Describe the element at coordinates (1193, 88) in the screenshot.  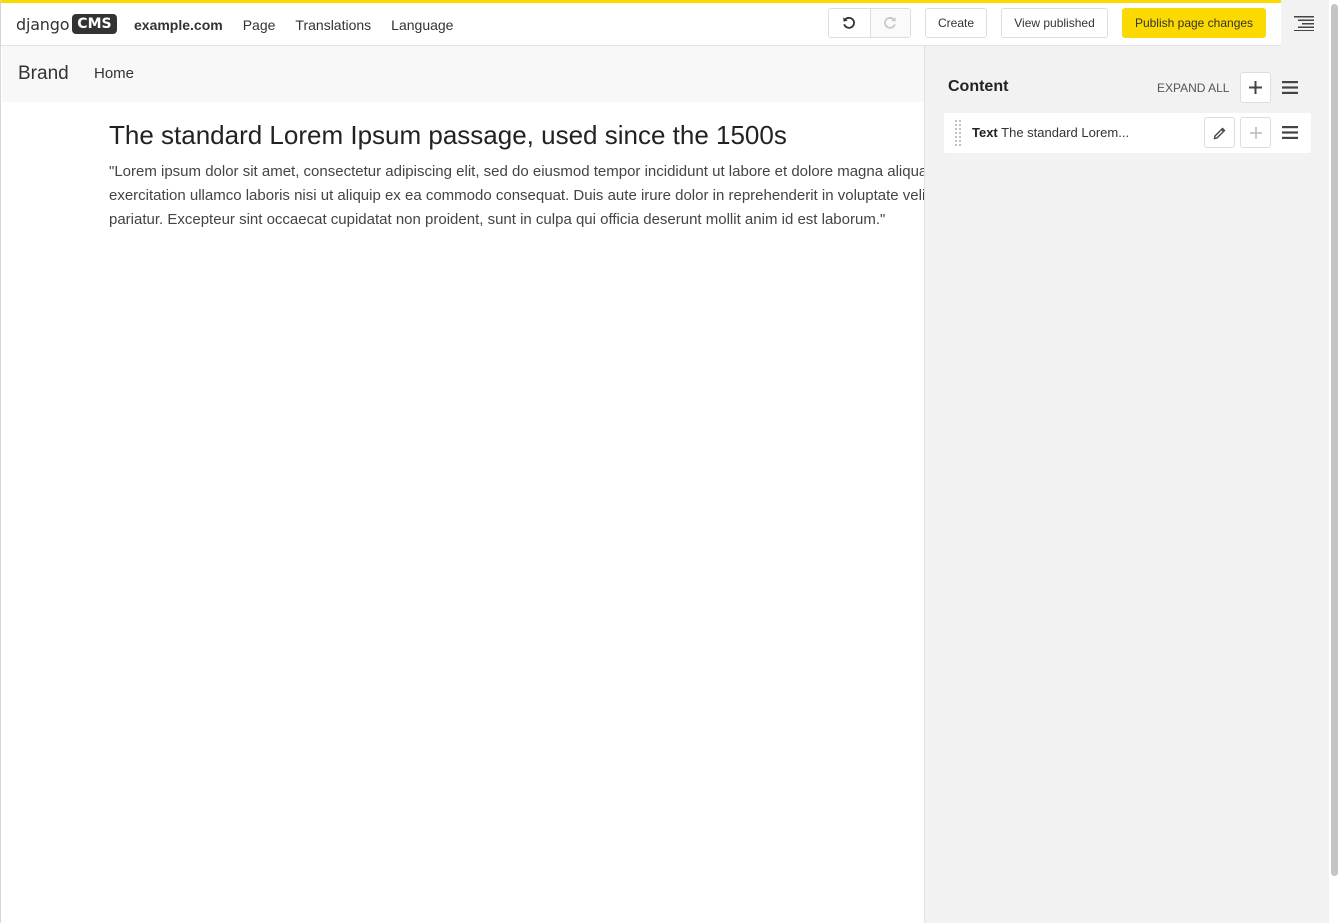
I see `expand-all-button: EXPAND ALL` at that location.